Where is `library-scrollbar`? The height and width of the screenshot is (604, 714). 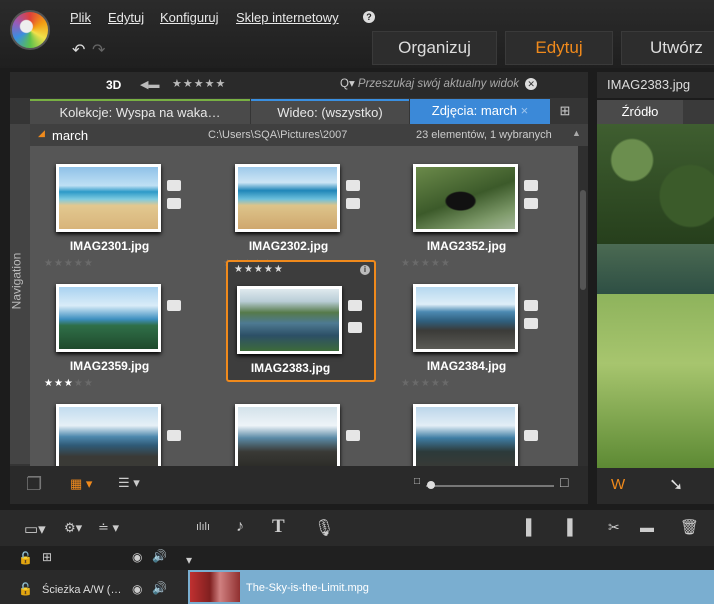 library-scrollbar is located at coordinates (583, 306).